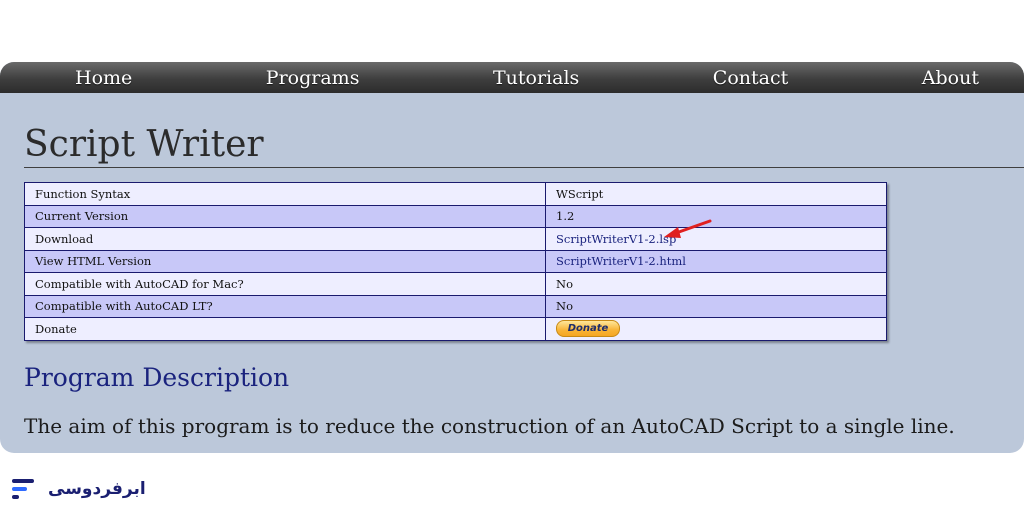 The image size is (1024, 515). Describe the element at coordinates (536, 78) in the screenshot. I see `nav-tutorials: Tutorials` at that location.